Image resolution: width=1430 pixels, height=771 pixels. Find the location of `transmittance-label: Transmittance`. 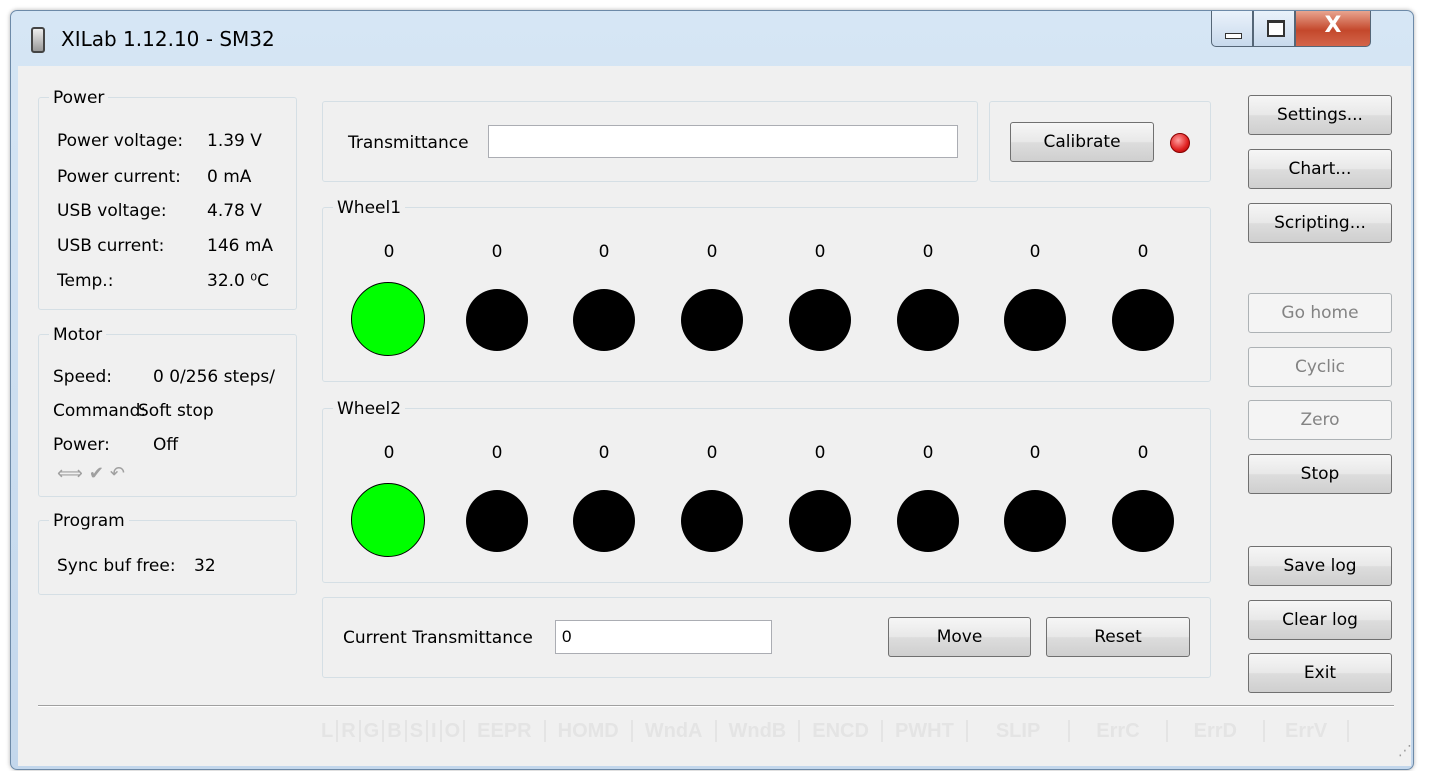

transmittance-label: Transmittance is located at coordinates (408, 143).